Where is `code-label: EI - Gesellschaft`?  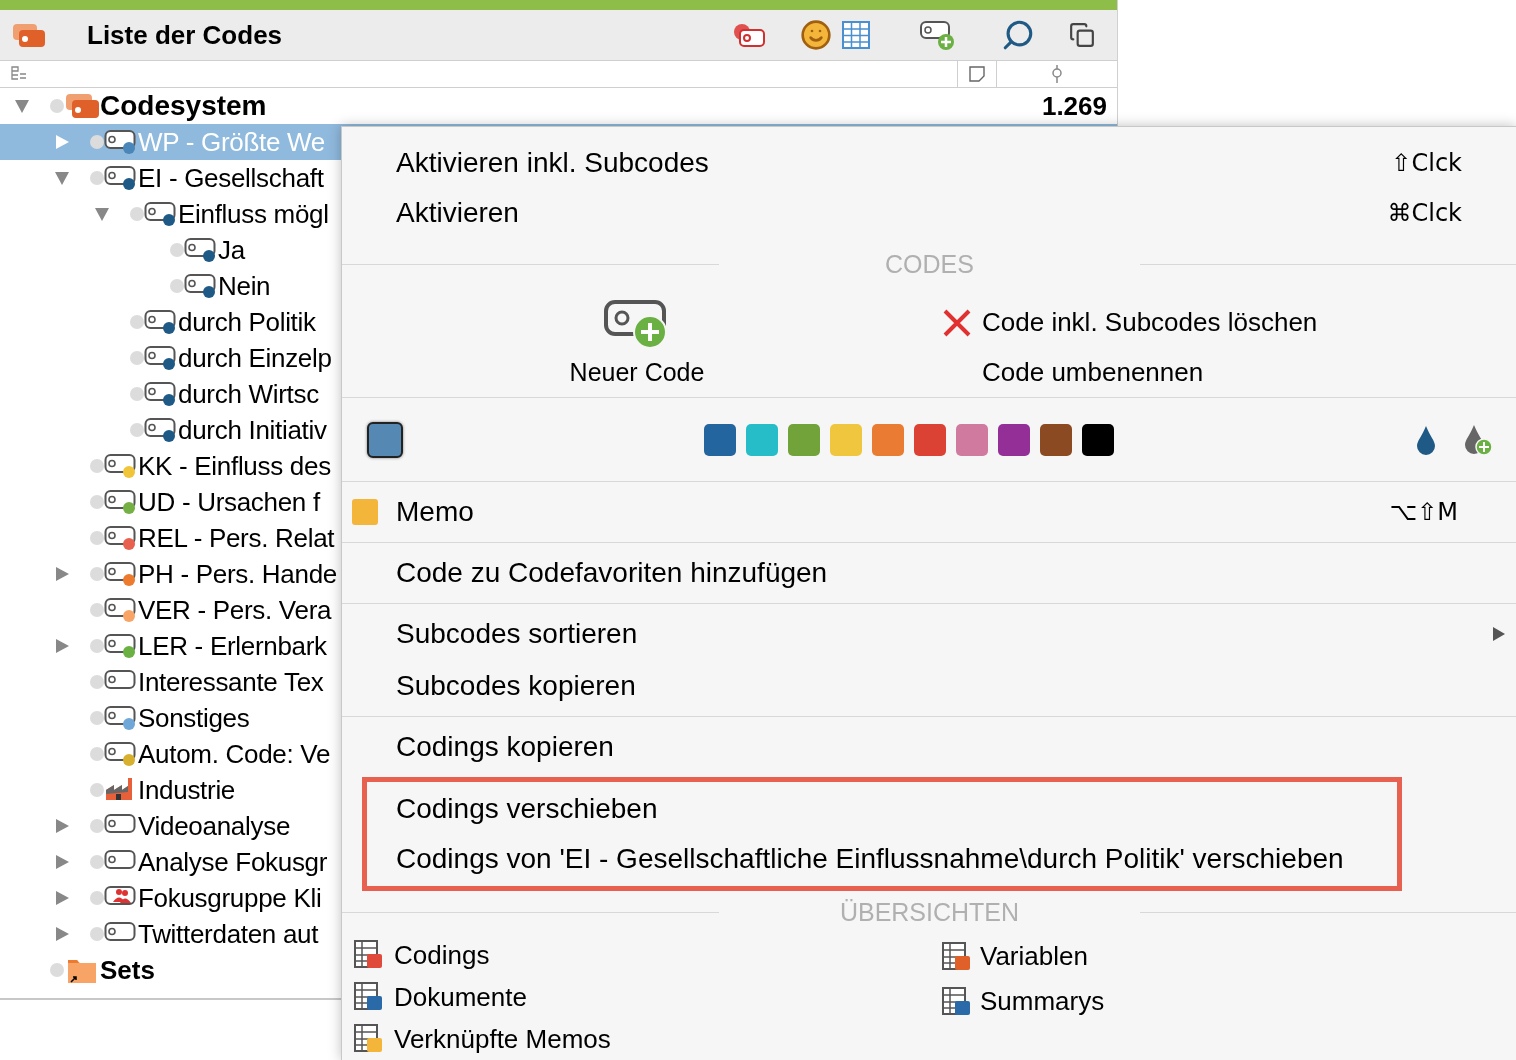
code-label: EI - Gesellschaft is located at coordinates (231, 178).